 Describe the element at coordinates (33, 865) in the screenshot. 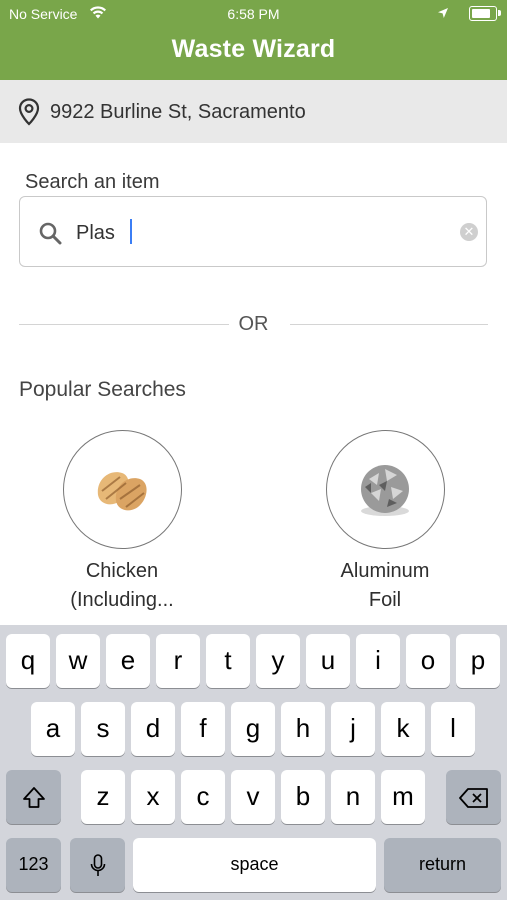

I see `numbers-key: 123` at that location.